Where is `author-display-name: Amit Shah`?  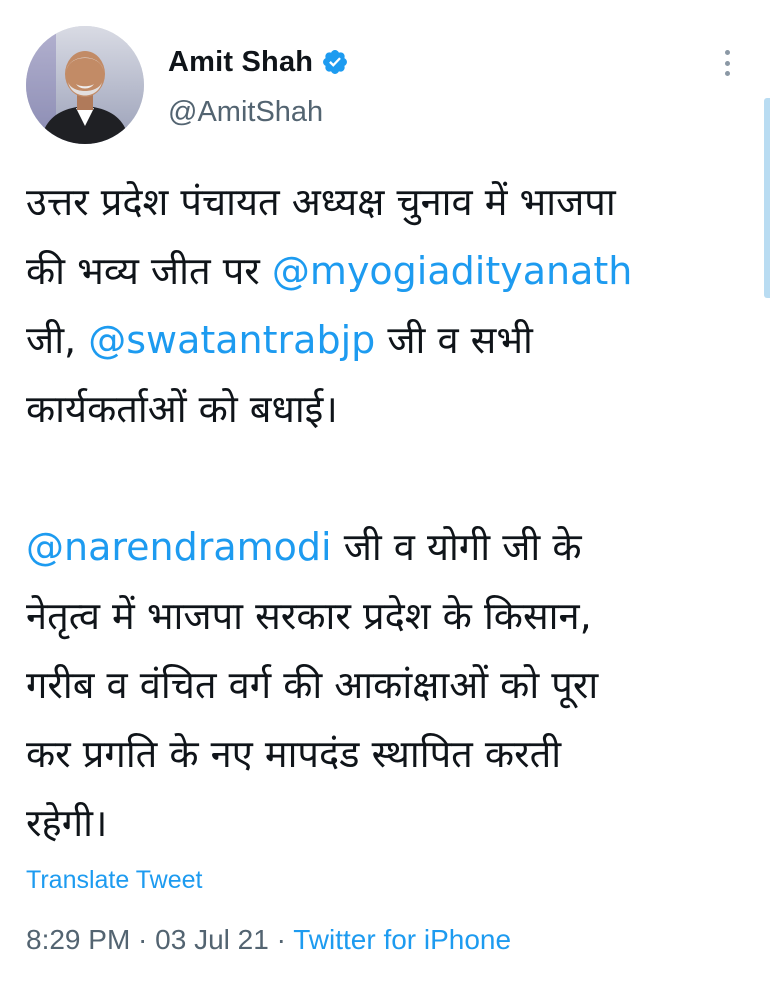
author-display-name: Amit Shah is located at coordinates (240, 62).